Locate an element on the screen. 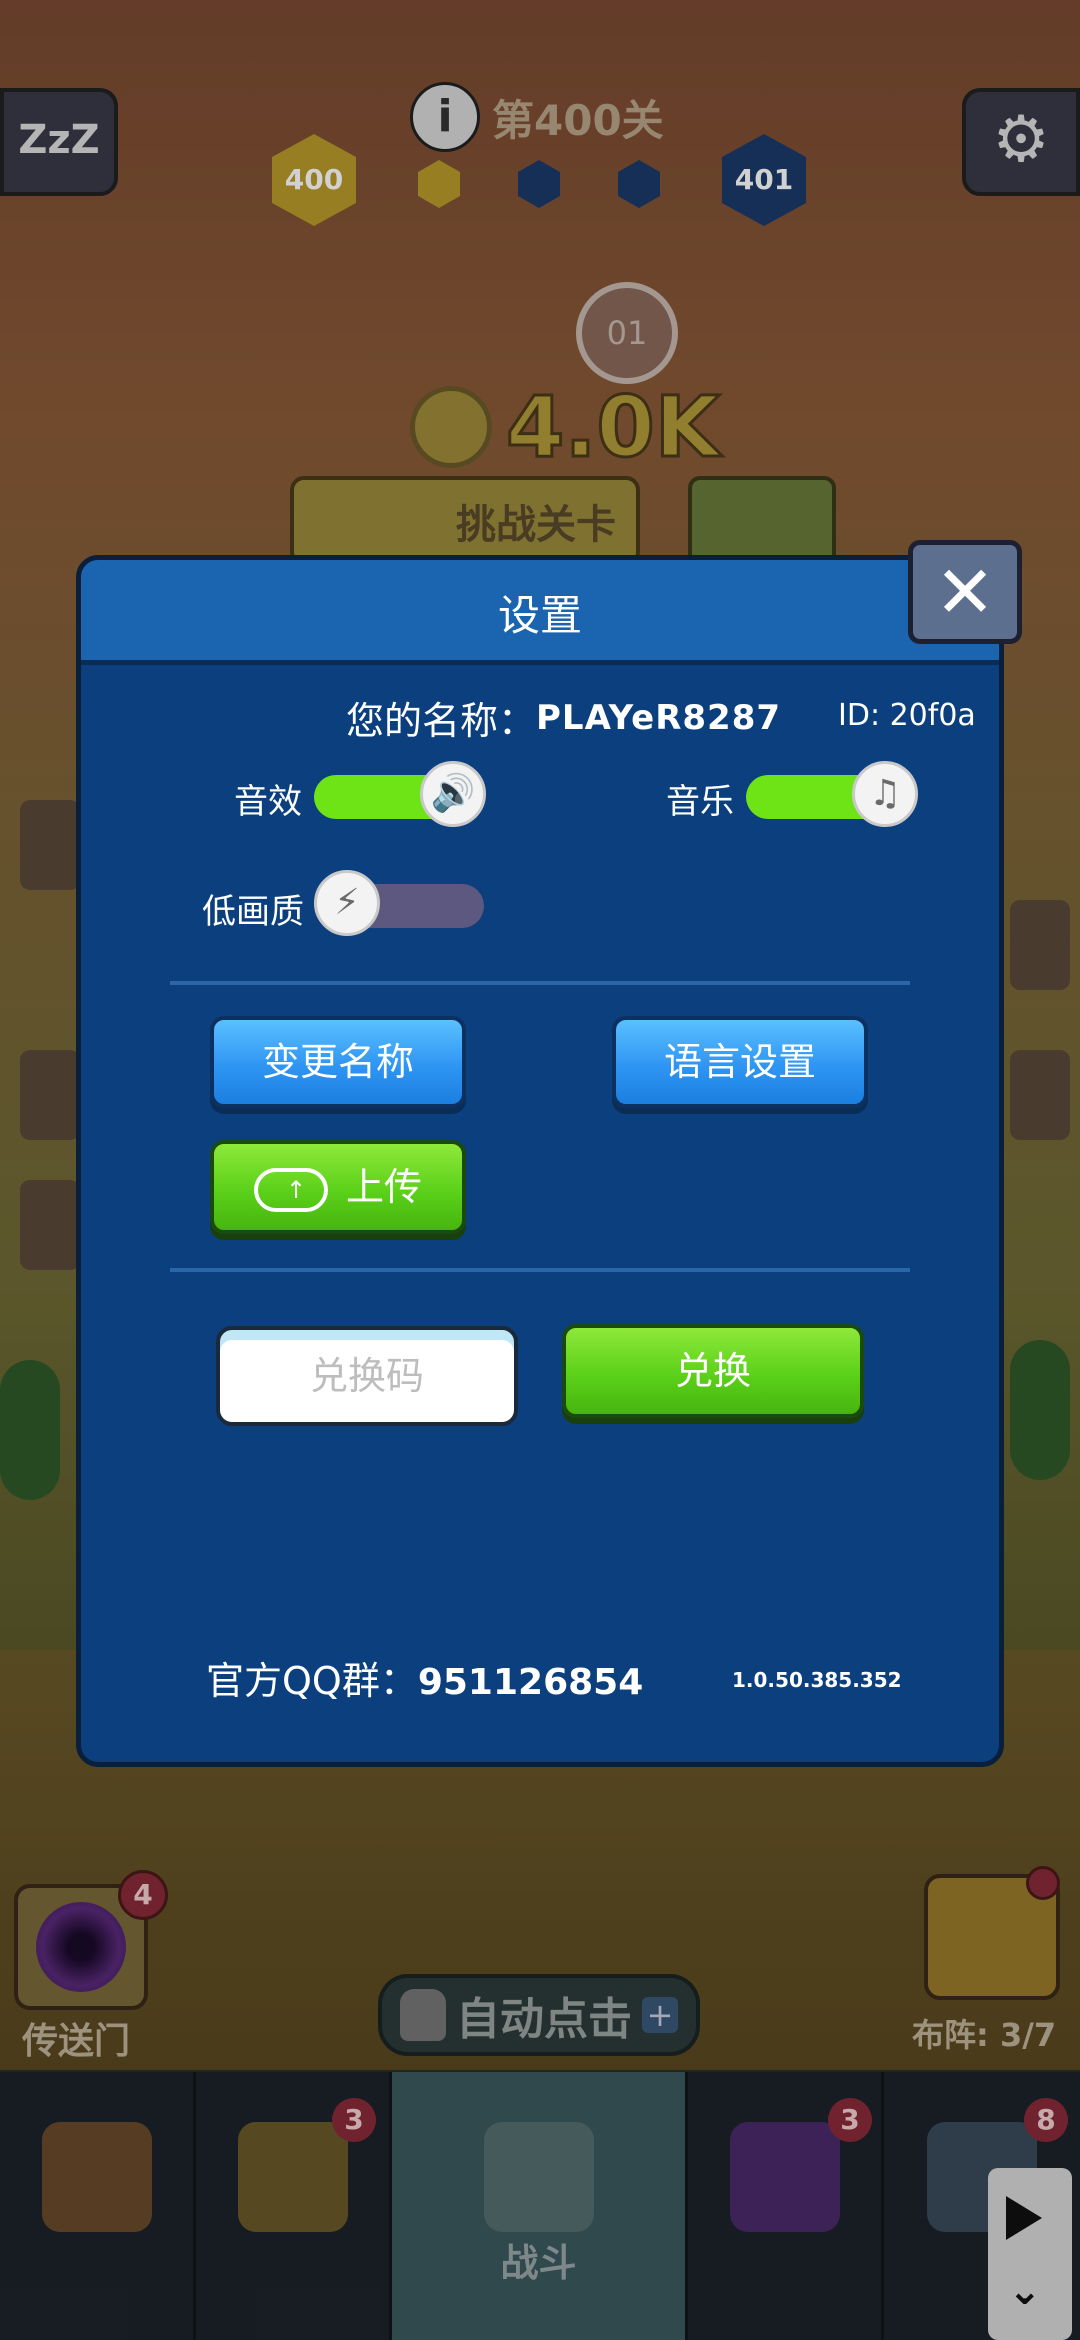 The image size is (1080, 2340). music-label: 音乐 is located at coordinates (700, 802).